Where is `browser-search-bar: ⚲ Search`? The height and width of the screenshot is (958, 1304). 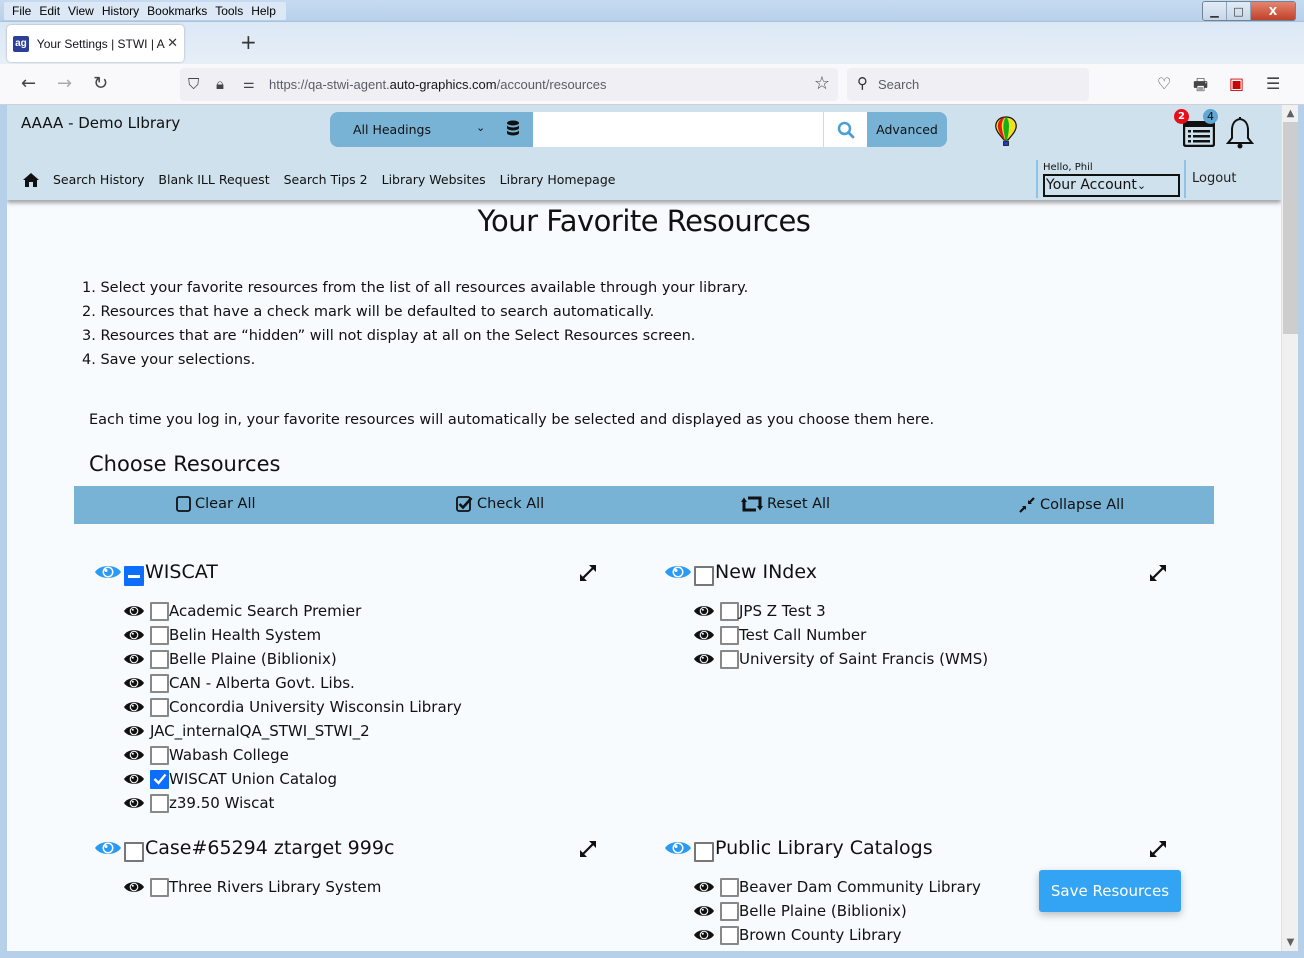
browser-search-bar: ⚲ Search is located at coordinates (968, 84).